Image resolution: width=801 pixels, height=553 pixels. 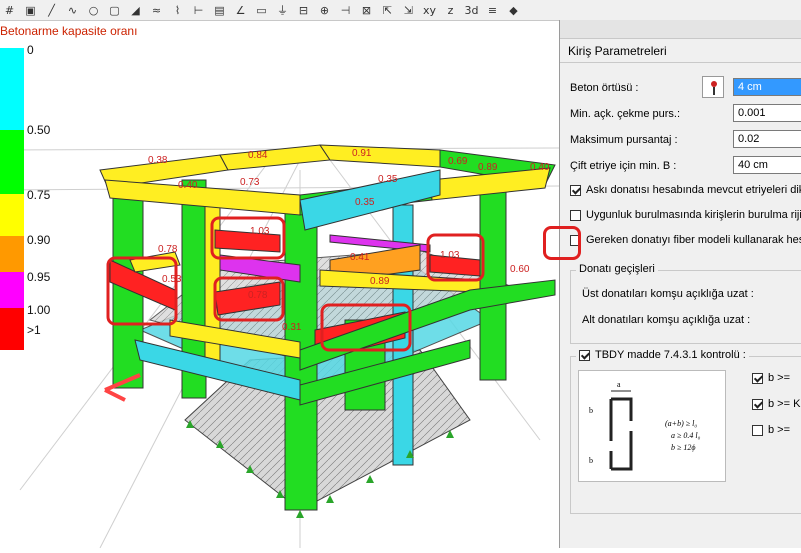 What do you see at coordinates (757, 404) in the screenshot?
I see `tbdy-option-2-checkbox` at bounding box center [757, 404].